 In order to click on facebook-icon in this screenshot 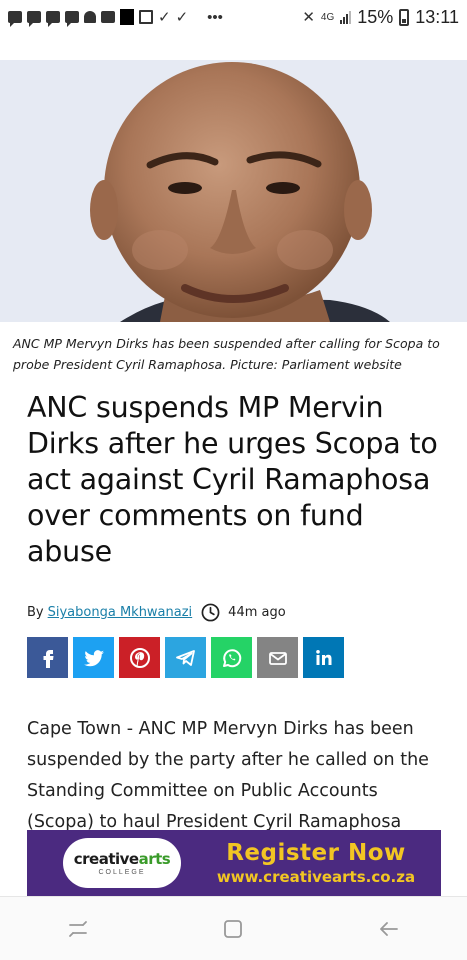, I will do `click(48, 658)`.